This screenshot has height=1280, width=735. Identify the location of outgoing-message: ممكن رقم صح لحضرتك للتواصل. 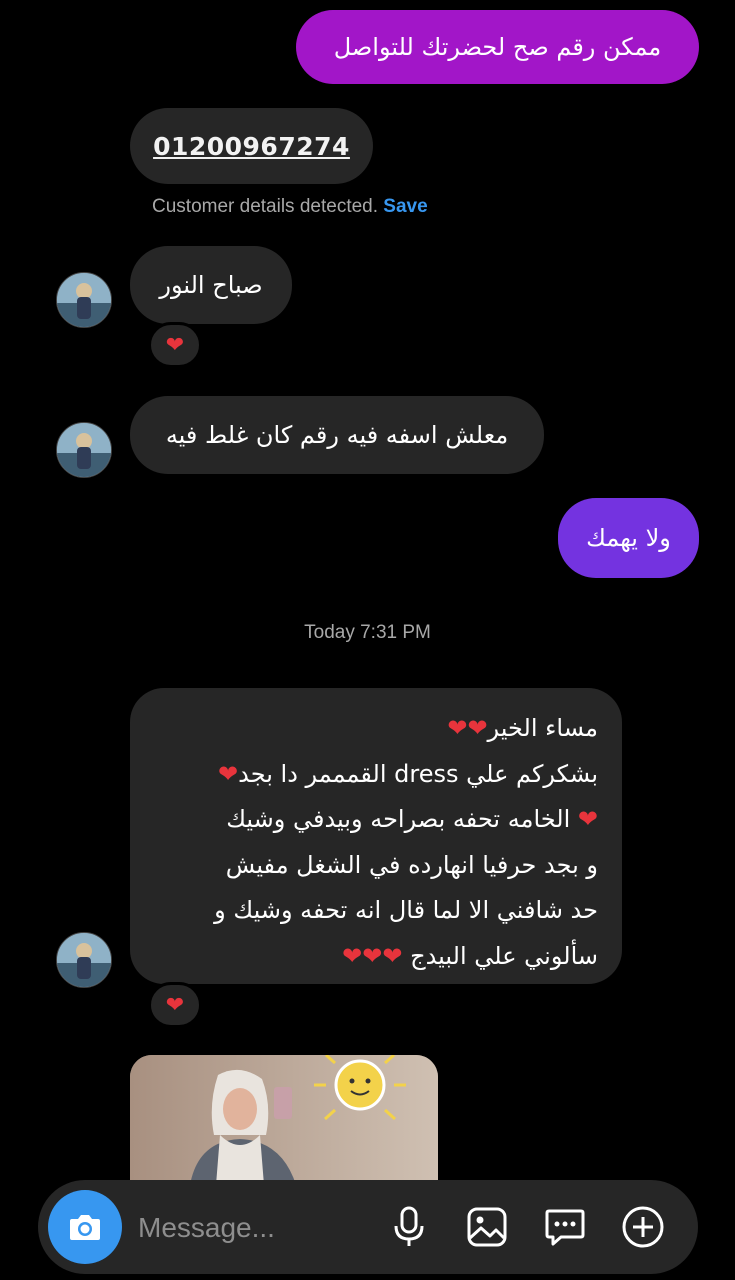
(497, 47).